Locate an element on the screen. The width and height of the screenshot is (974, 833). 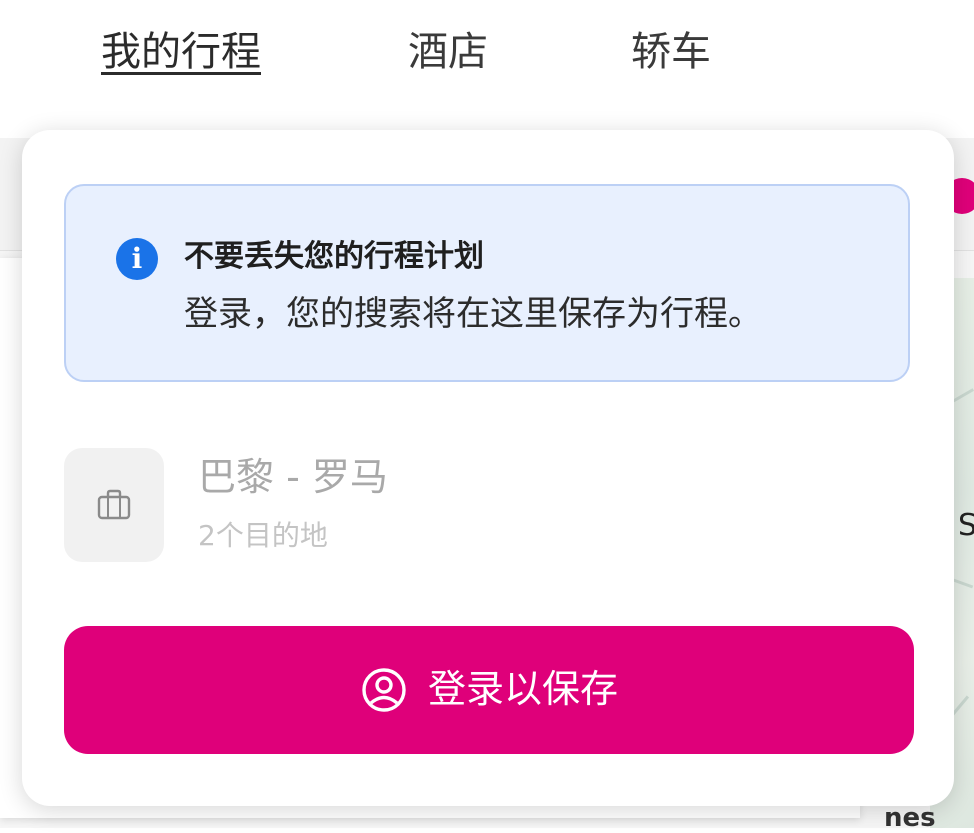
map-label-partial: nes is located at coordinates (910, 818).